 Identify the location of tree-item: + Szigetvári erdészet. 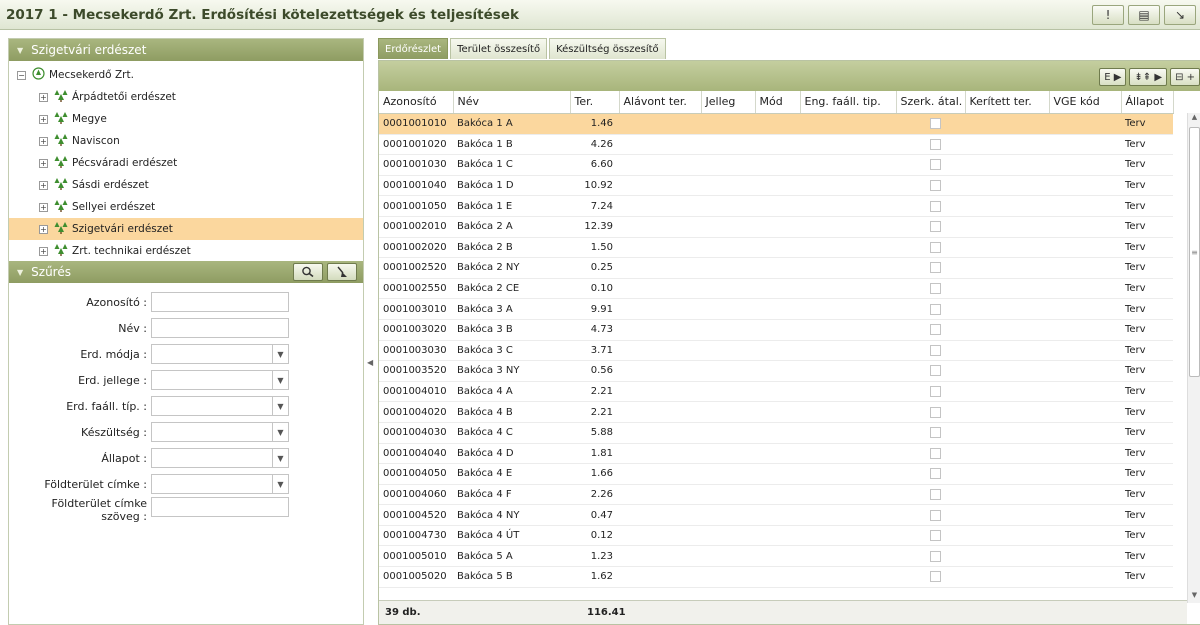
(186, 229).